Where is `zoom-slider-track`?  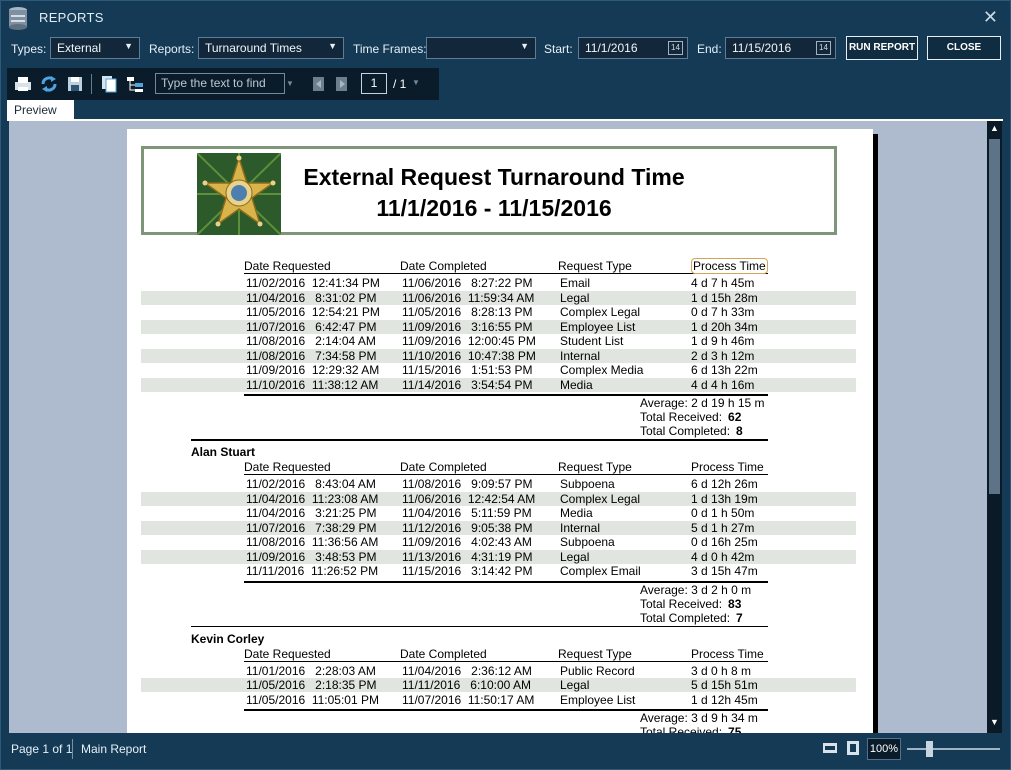
zoom-slider-track is located at coordinates (953, 749).